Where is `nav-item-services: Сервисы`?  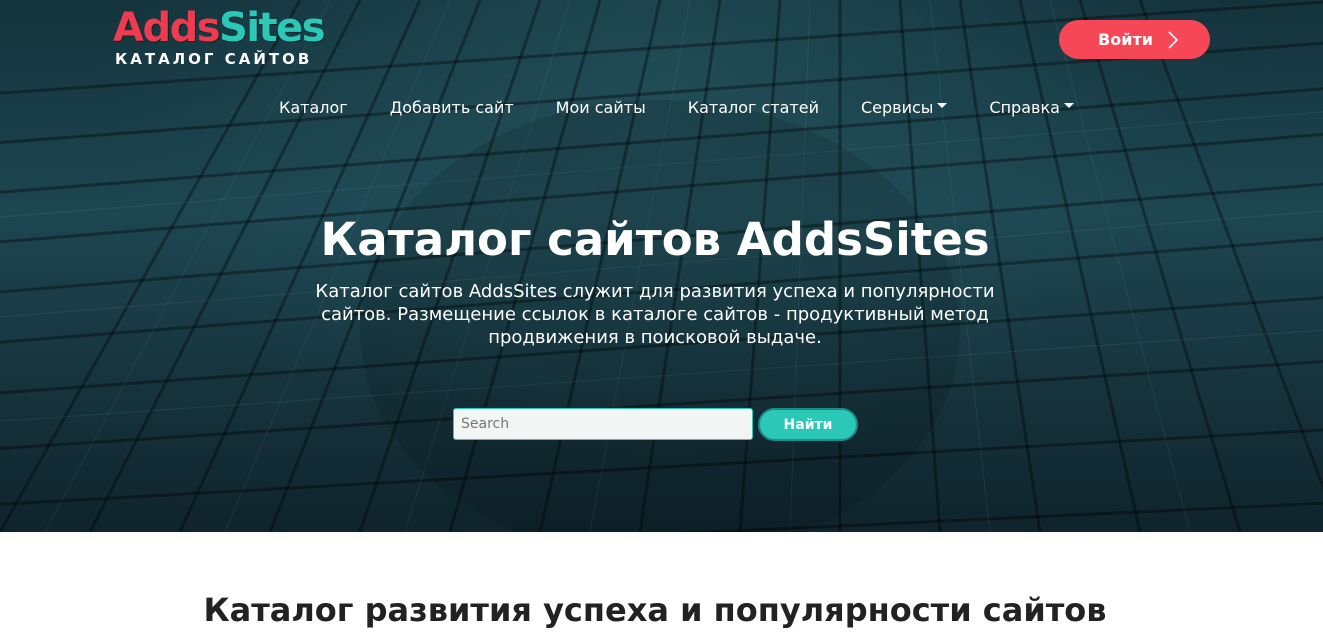 nav-item-services: Сервисы is located at coordinates (904, 107).